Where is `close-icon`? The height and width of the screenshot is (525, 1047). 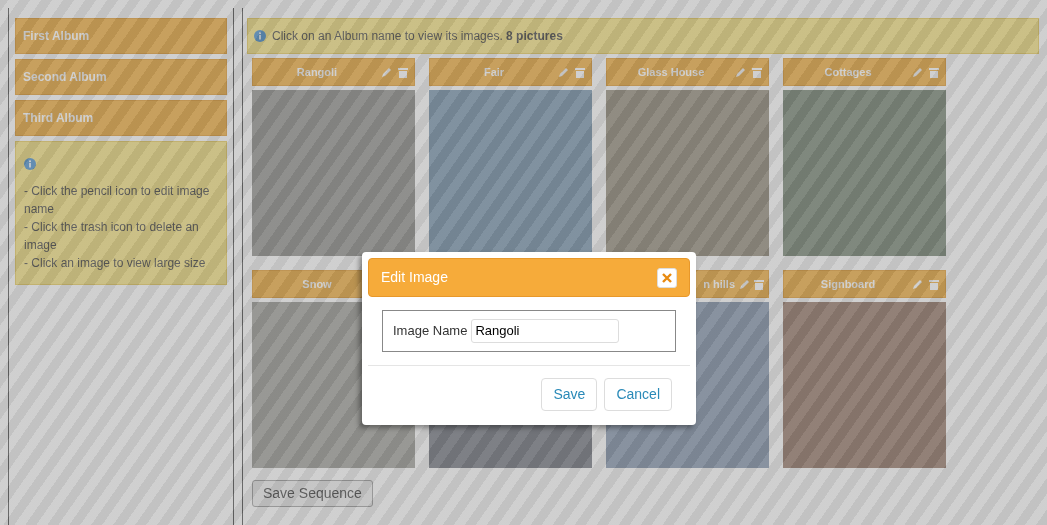 close-icon is located at coordinates (667, 277).